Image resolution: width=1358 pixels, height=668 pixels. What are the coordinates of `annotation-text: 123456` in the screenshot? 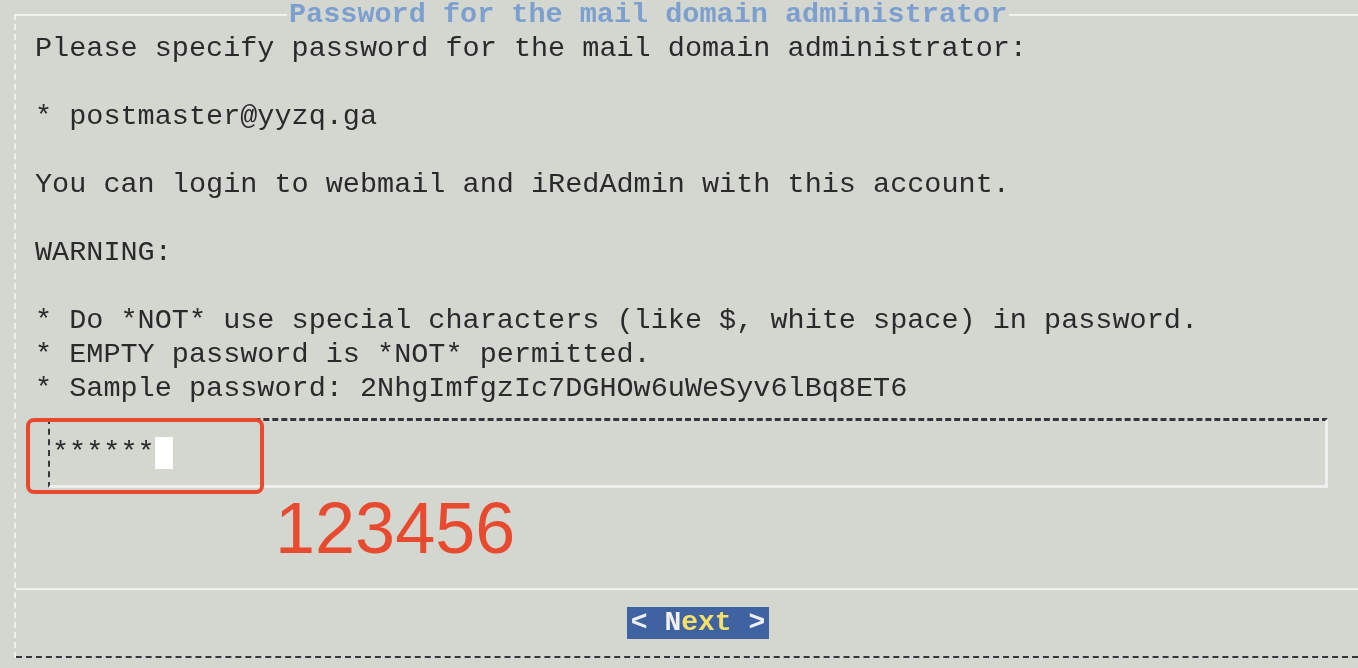 It's located at (395, 528).